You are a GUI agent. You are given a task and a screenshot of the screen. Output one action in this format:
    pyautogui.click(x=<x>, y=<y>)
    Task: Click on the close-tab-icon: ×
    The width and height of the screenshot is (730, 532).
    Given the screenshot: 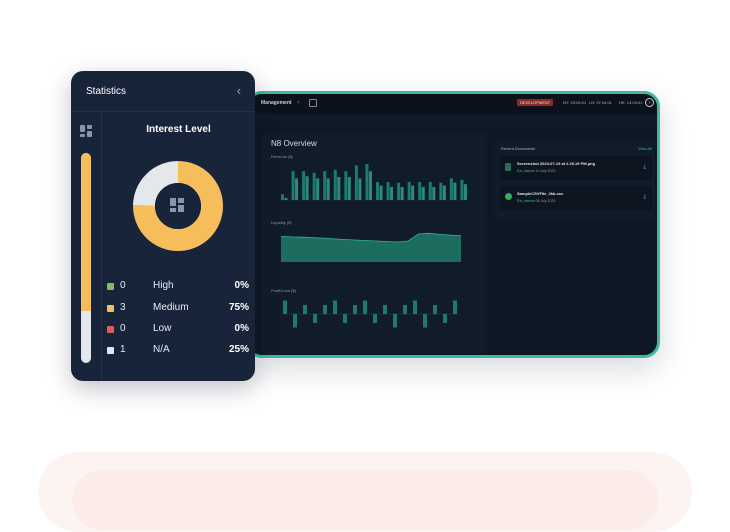 What is the action you would take?
    pyautogui.click(x=298, y=103)
    